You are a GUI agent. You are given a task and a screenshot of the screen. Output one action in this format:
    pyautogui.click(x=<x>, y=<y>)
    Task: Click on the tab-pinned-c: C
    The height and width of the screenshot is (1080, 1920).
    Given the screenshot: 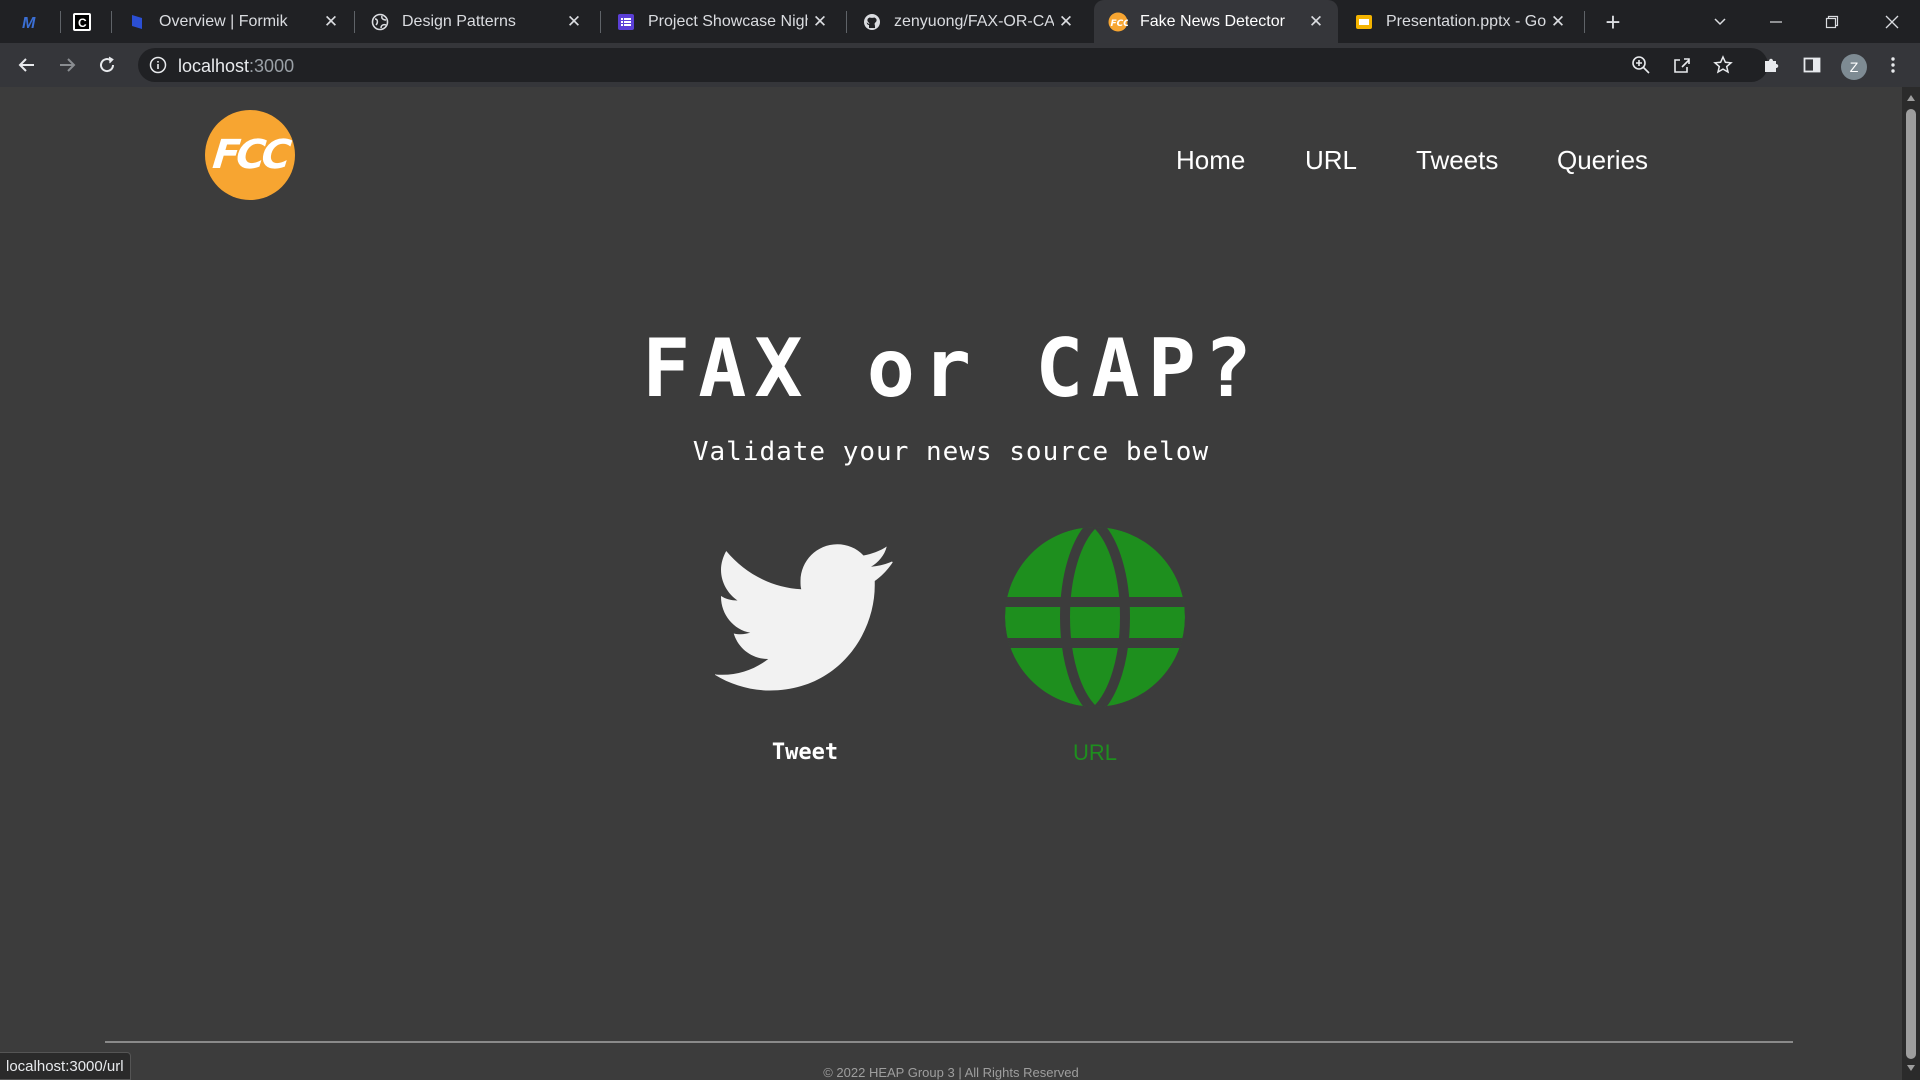 What is the action you would take?
    pyautogui.click(x=87, y=21)
    